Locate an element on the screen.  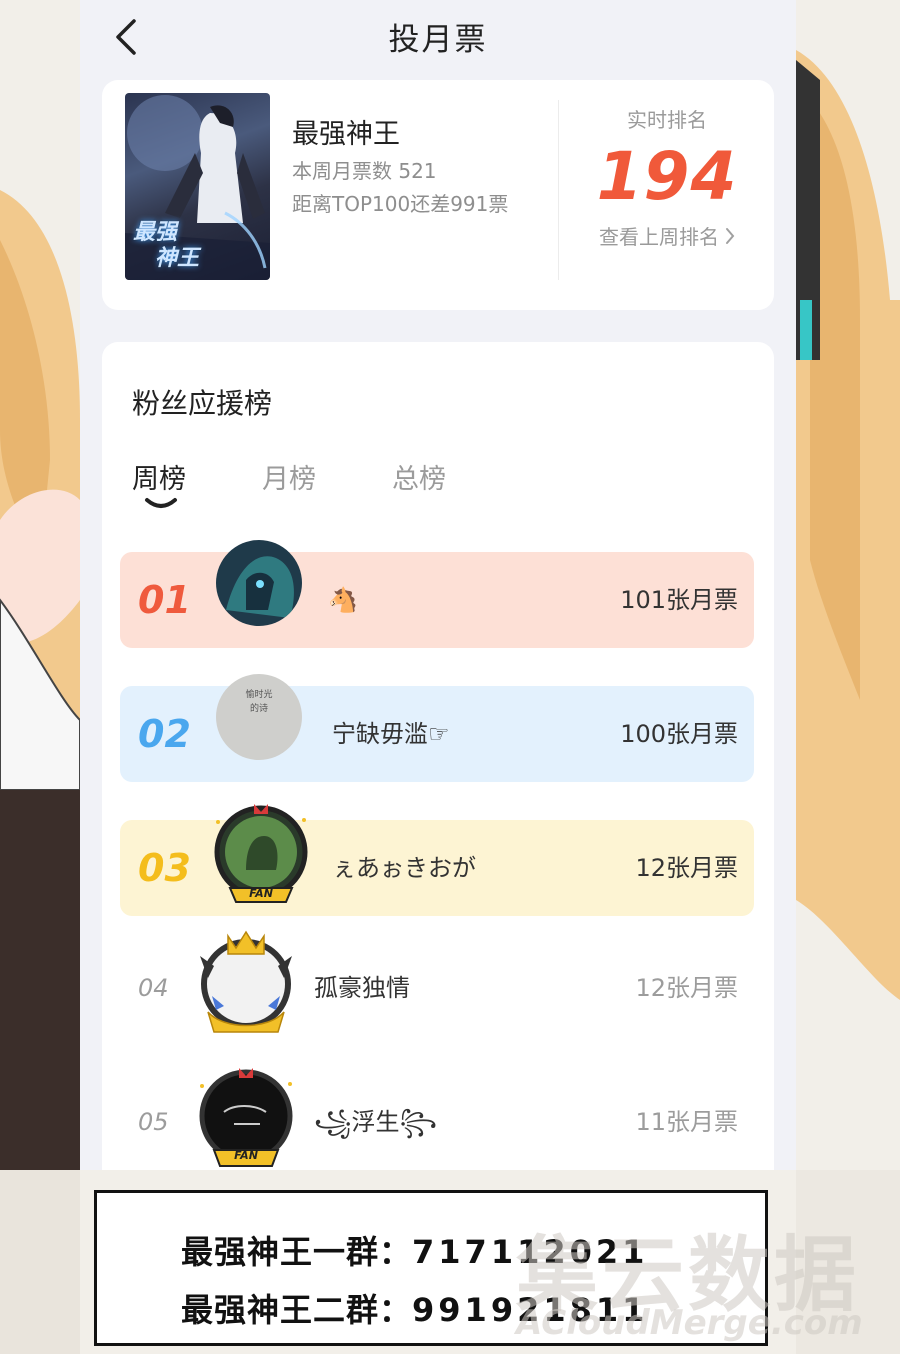
avatar: 愉时光的诗 is located at coordinates (259, 717).